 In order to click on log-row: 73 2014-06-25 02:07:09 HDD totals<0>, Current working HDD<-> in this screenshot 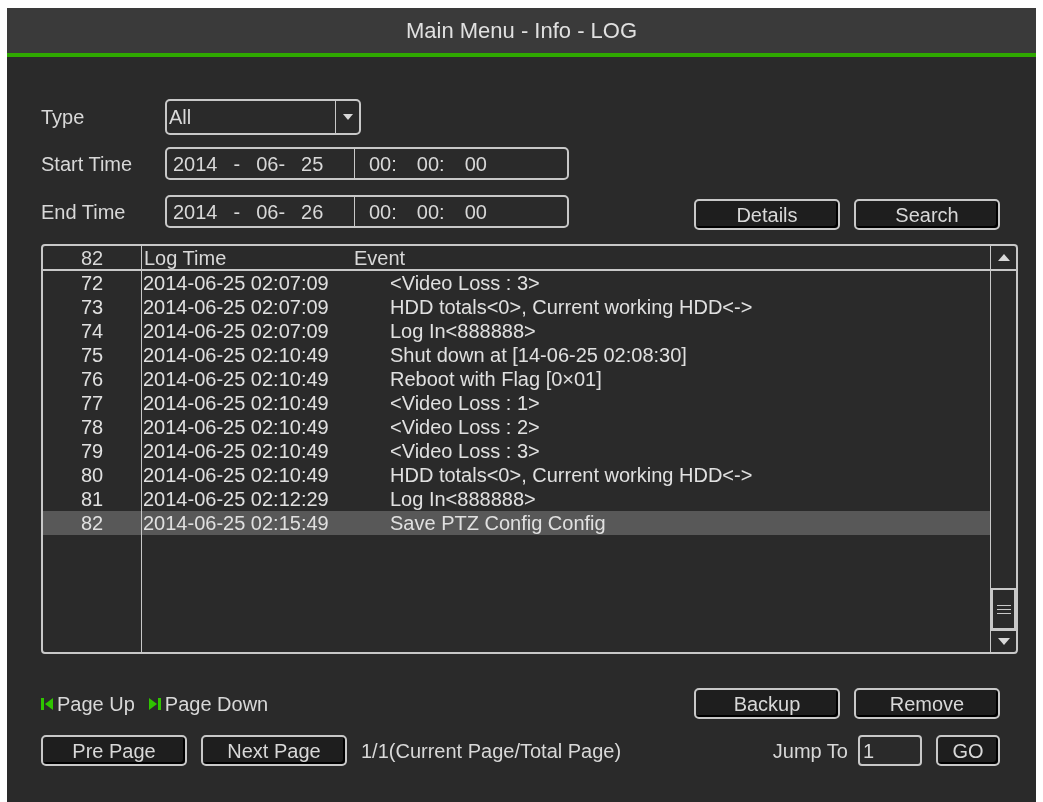, I will do `click(516, 307)`.